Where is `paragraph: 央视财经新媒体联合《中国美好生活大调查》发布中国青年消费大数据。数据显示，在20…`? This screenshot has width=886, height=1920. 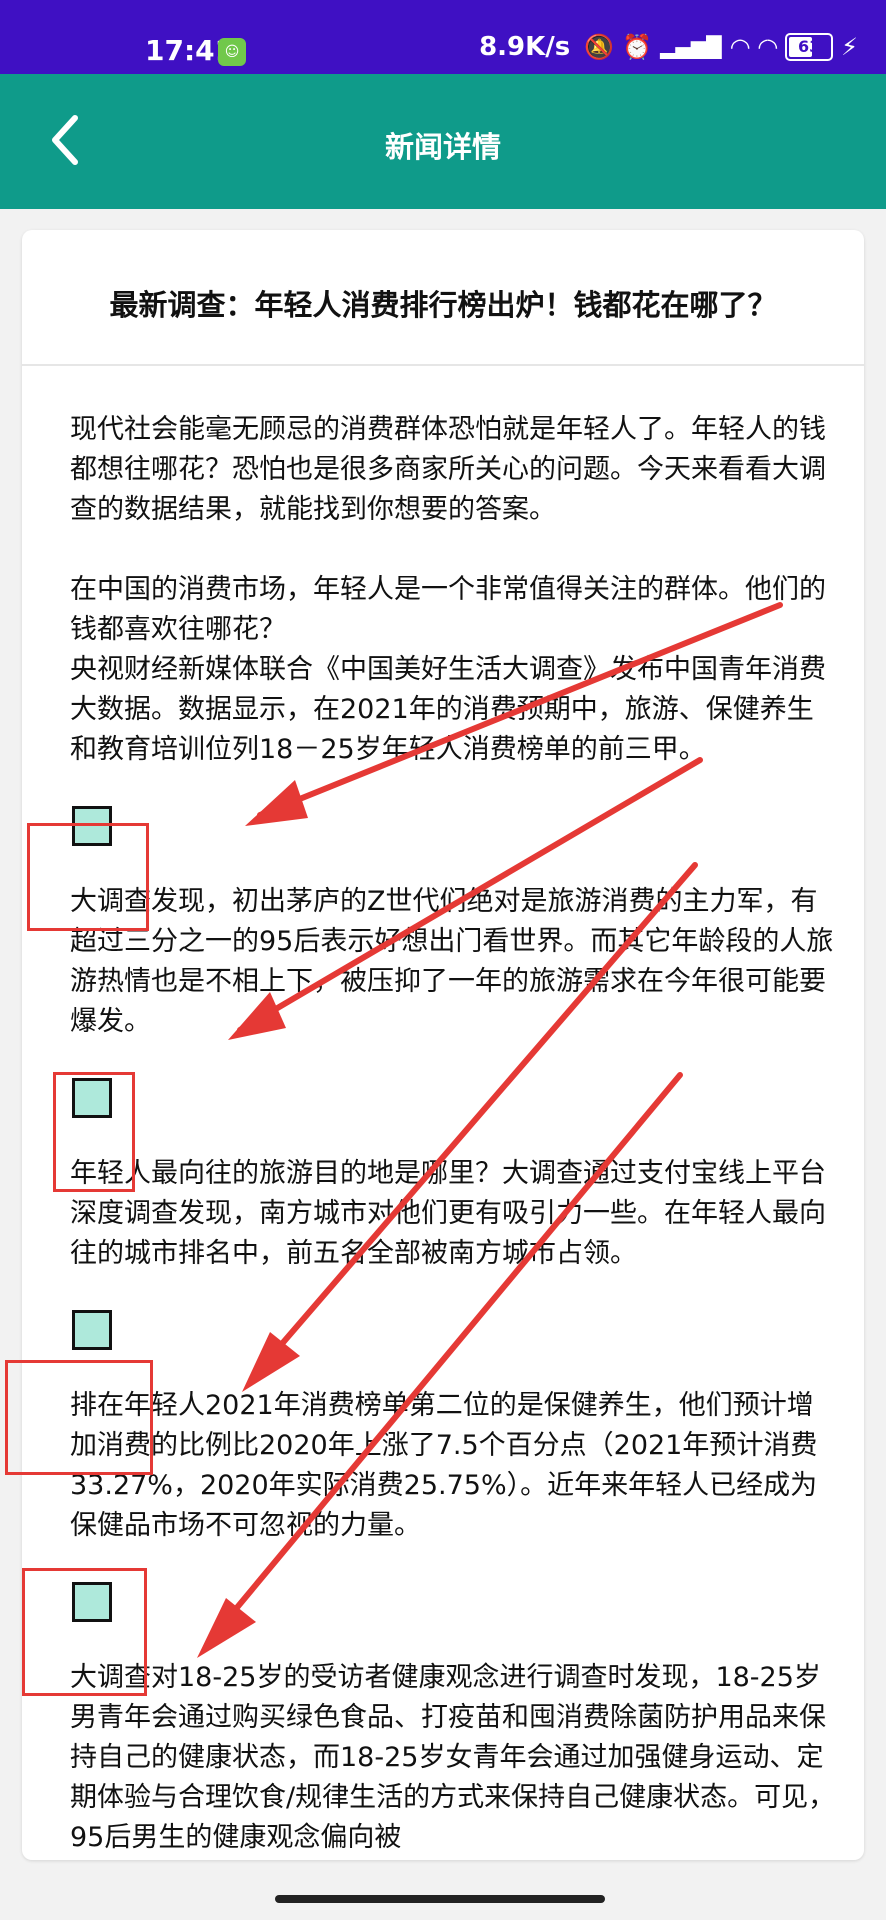 paragraph: 央视财经新媒体联合《中国美好生活大调查》发布中国青年消费大数据。数据显示，在20… is located at coordinates (448, 709).